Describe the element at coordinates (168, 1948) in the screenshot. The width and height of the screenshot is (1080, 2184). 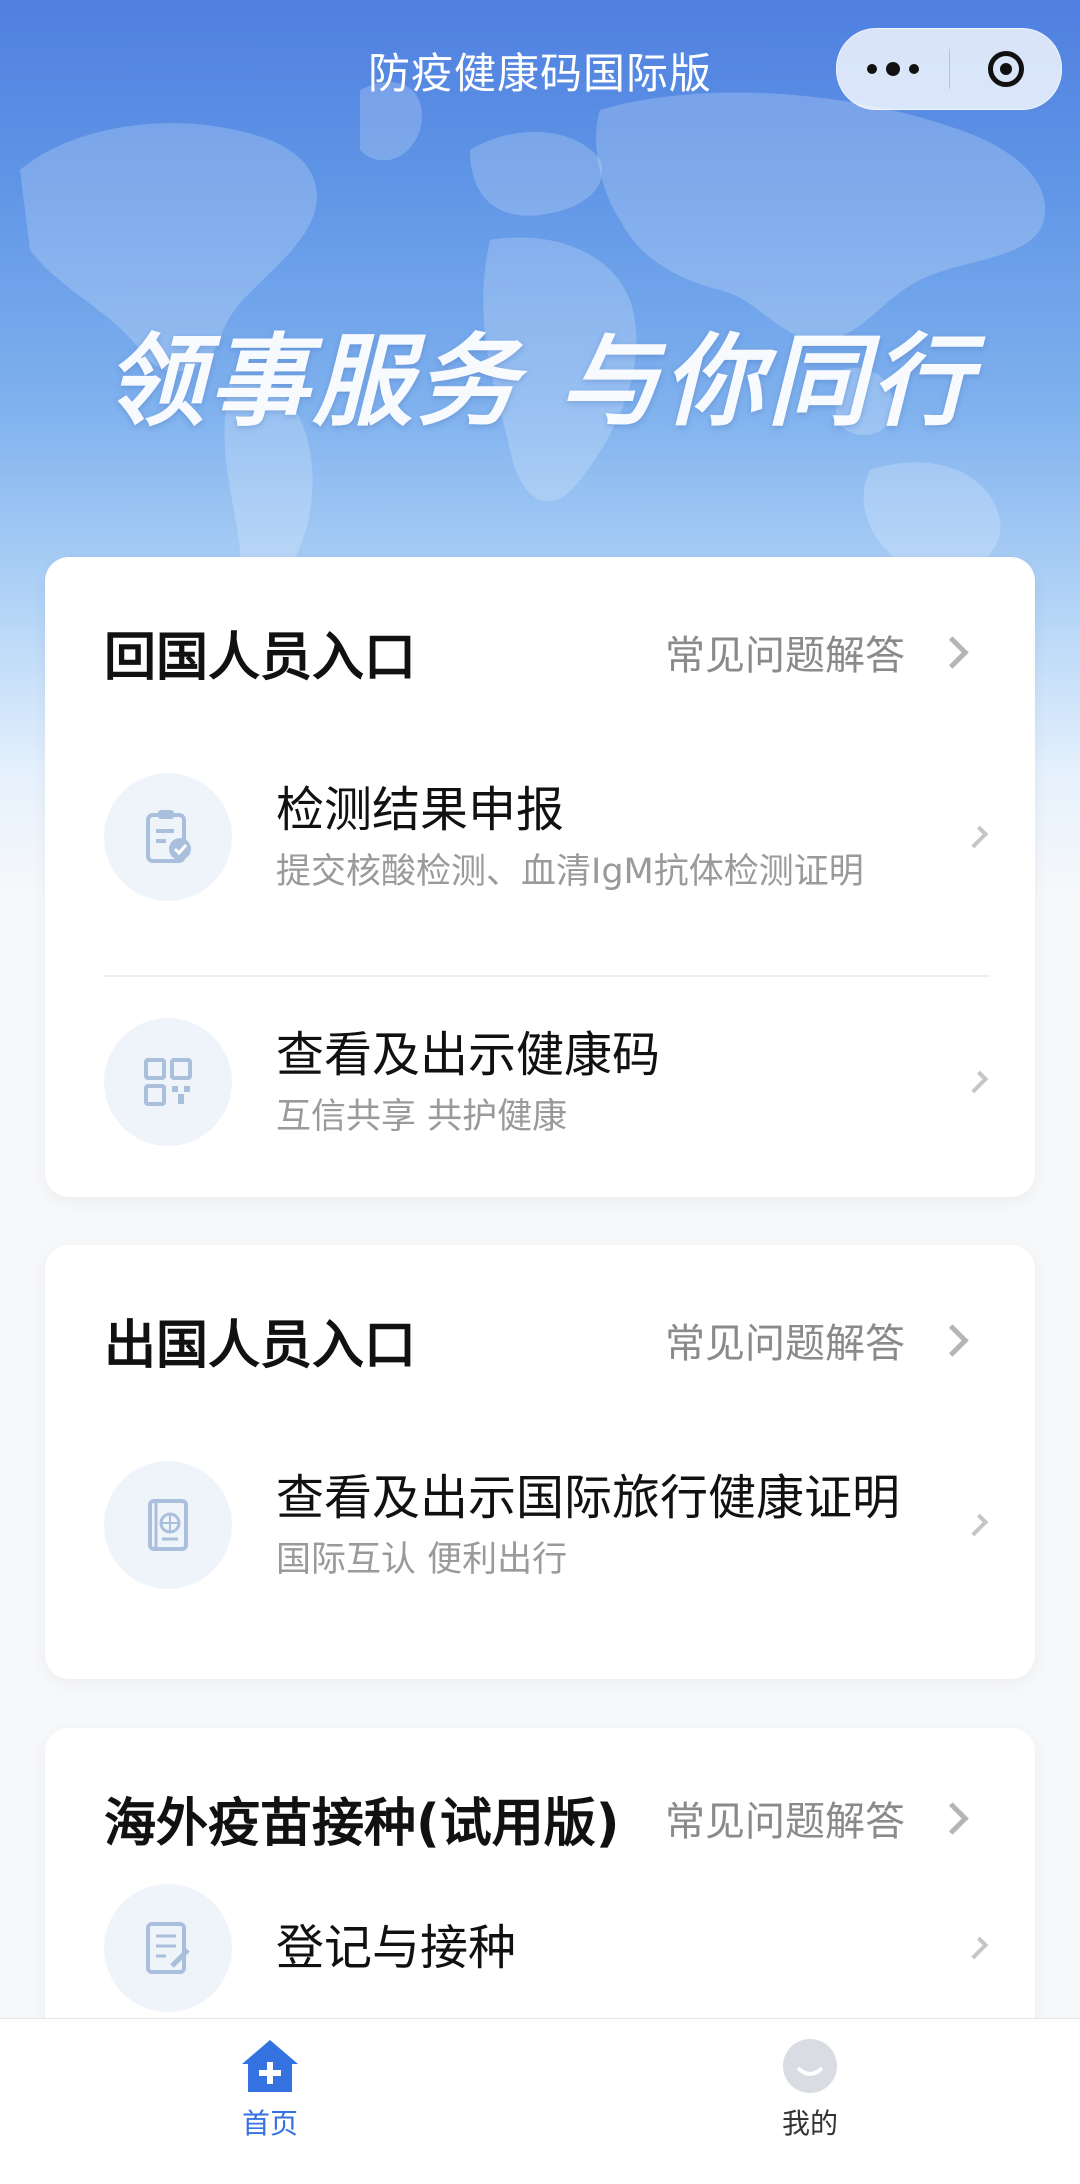
I see `document-edit-icon` at that location.